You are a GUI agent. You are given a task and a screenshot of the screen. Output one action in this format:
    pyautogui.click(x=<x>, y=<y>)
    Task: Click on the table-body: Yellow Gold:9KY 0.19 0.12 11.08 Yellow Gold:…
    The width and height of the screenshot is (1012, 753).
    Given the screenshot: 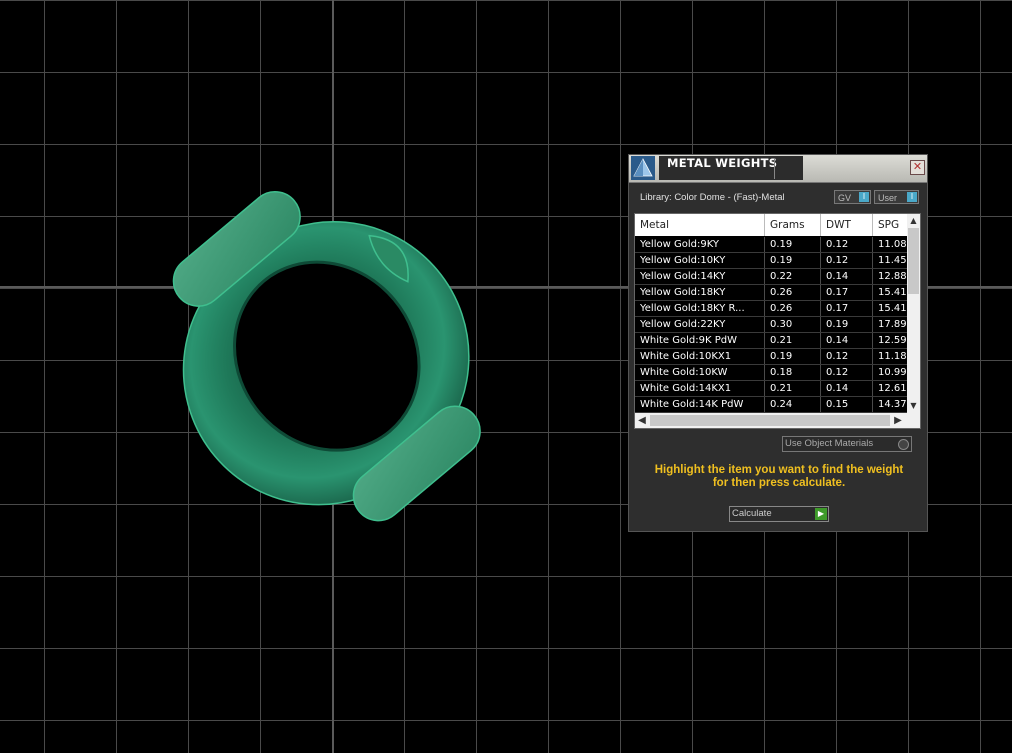 What is the action you would take?
    pyautogui.click(x=774, y=325)
    